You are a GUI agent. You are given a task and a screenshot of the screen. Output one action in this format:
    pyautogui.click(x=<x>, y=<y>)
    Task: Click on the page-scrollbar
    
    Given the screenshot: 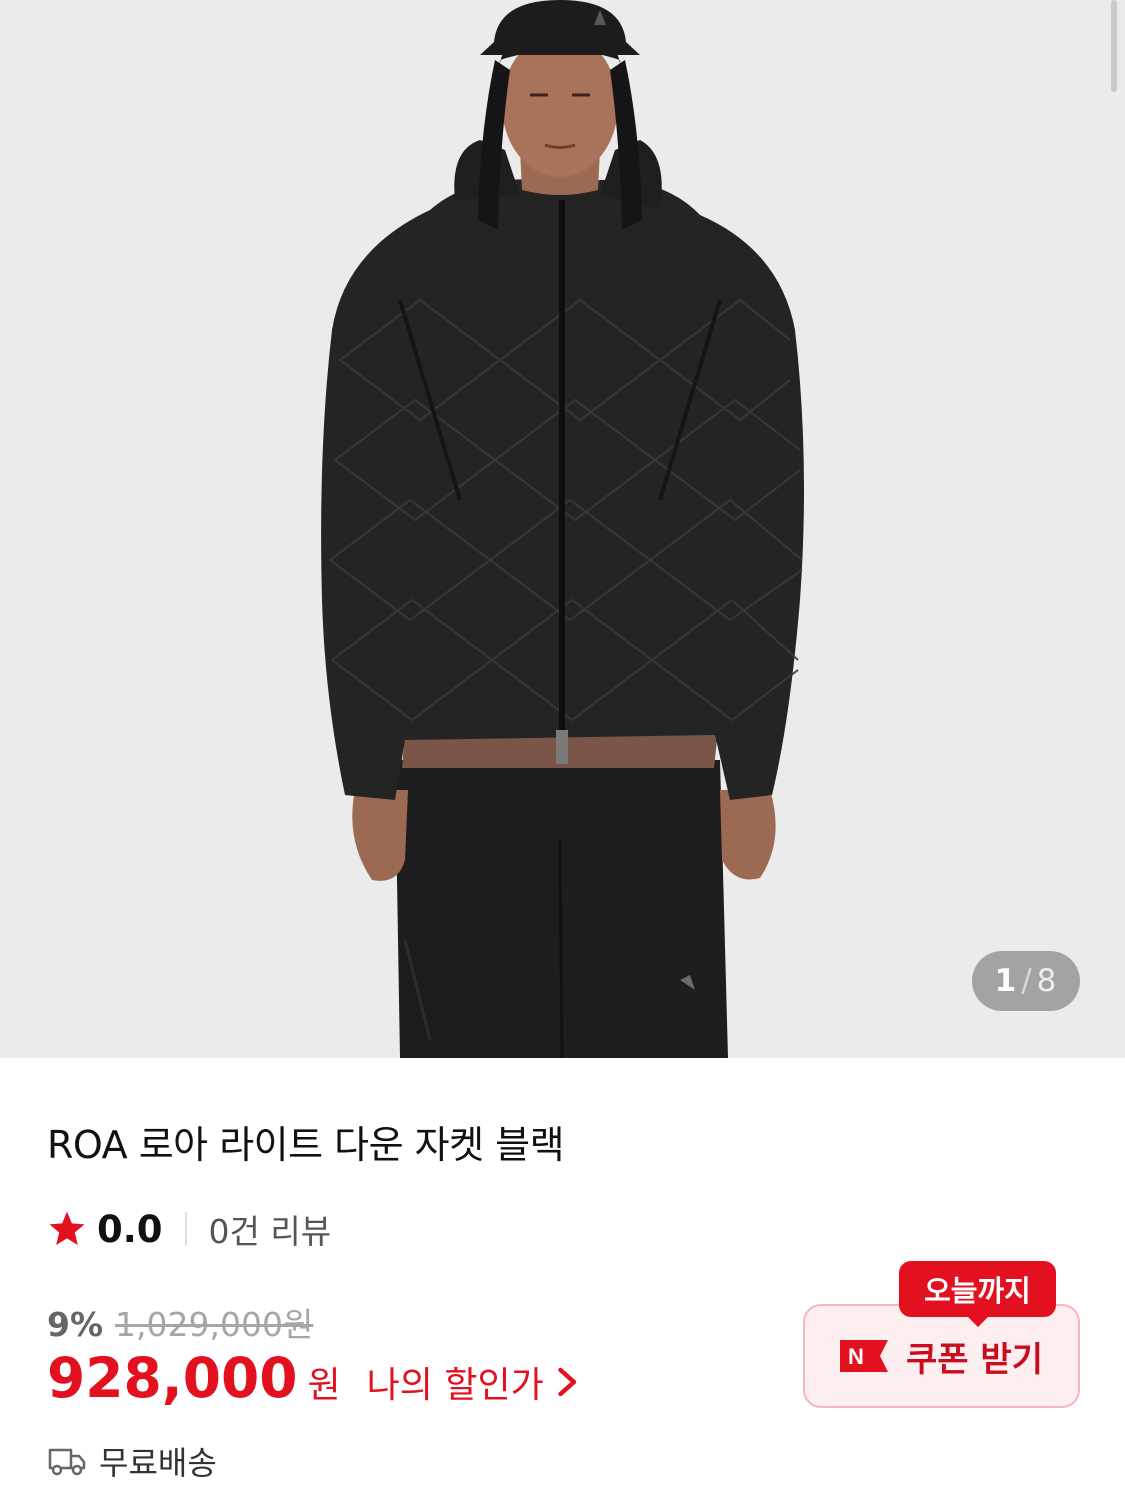 What is the action you would take?
    pyautogui.click(x=1114, y=46)
    